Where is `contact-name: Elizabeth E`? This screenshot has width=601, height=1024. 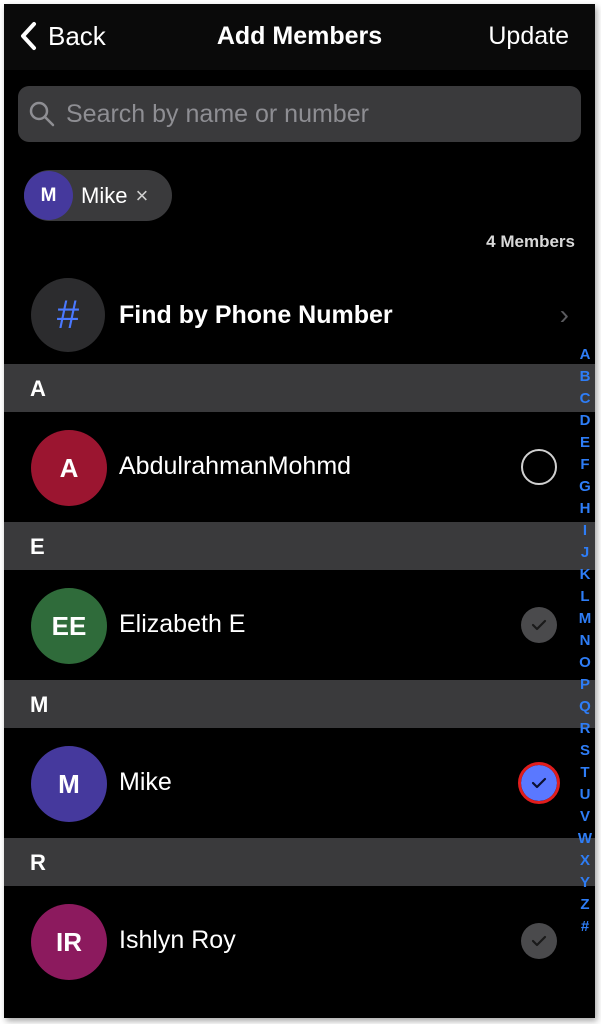
contact-name: Elizabeth E is located at coordinates (182, 624).